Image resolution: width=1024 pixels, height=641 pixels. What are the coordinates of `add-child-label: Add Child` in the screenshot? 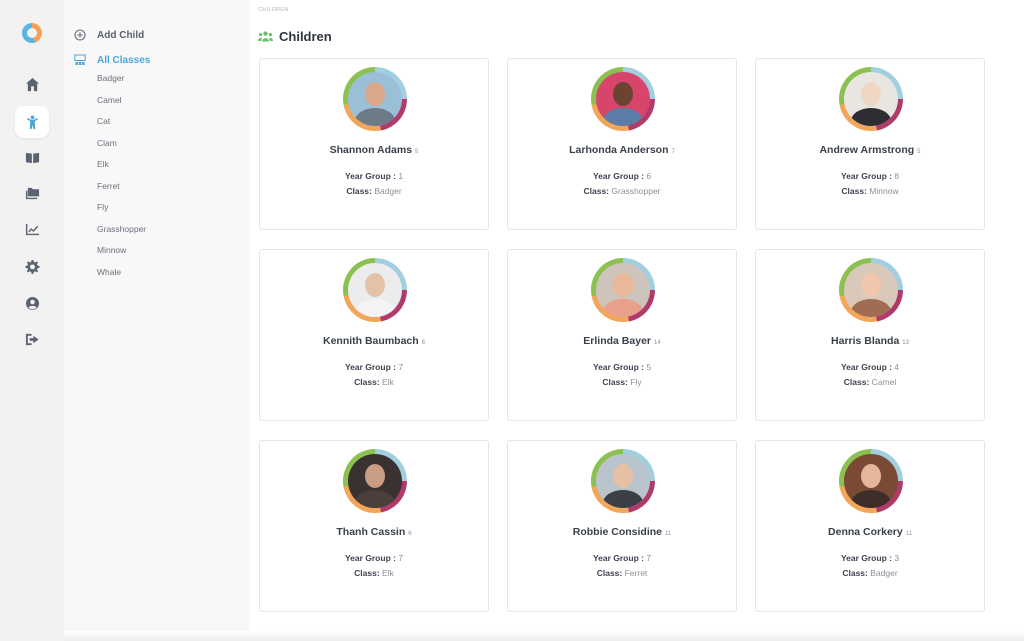 It's located at (121, 35).